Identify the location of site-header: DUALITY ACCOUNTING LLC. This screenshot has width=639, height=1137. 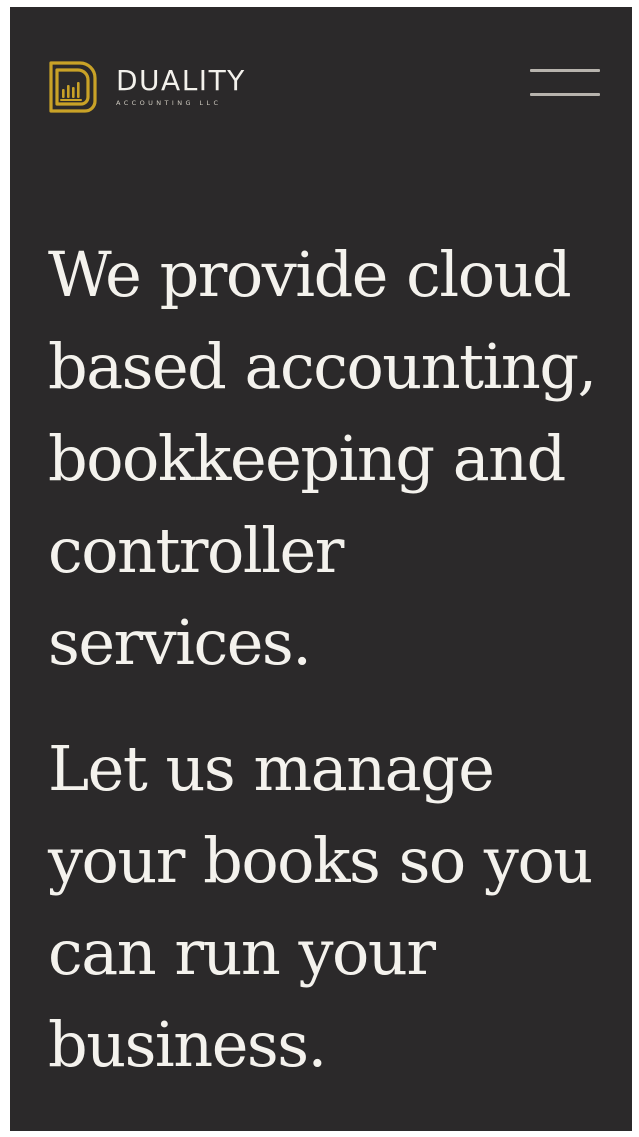
(321, 87).